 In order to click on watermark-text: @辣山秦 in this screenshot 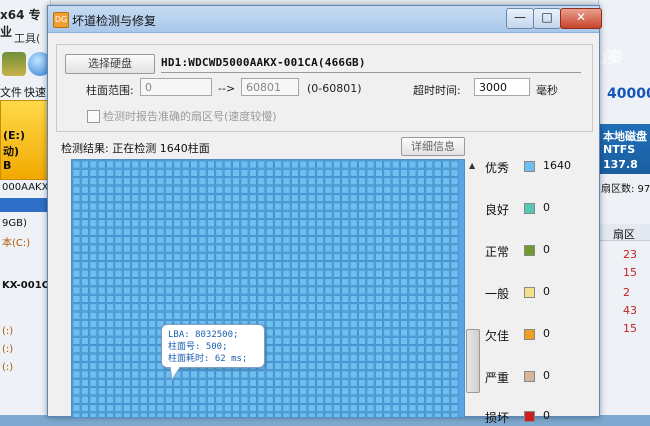, I will do `click(611, 57)`.